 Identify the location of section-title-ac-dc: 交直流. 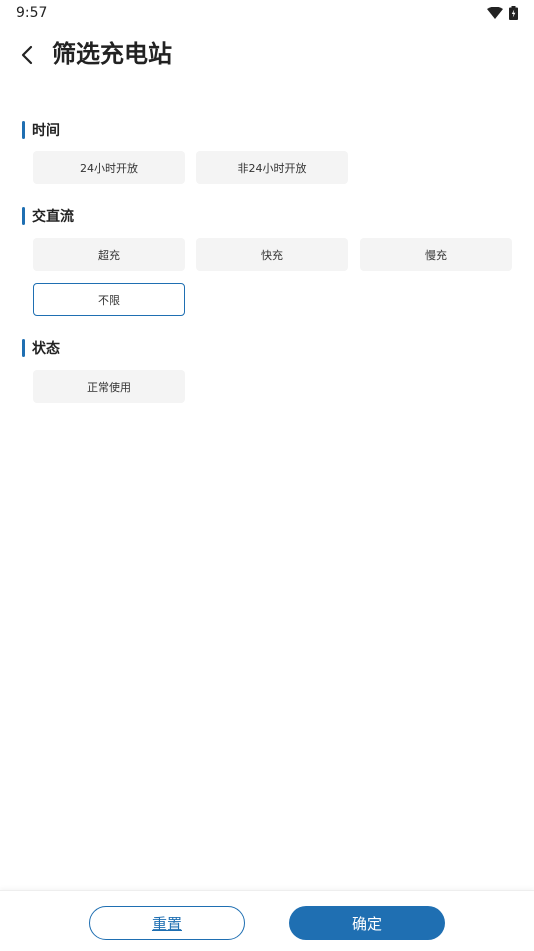
(53, 217).